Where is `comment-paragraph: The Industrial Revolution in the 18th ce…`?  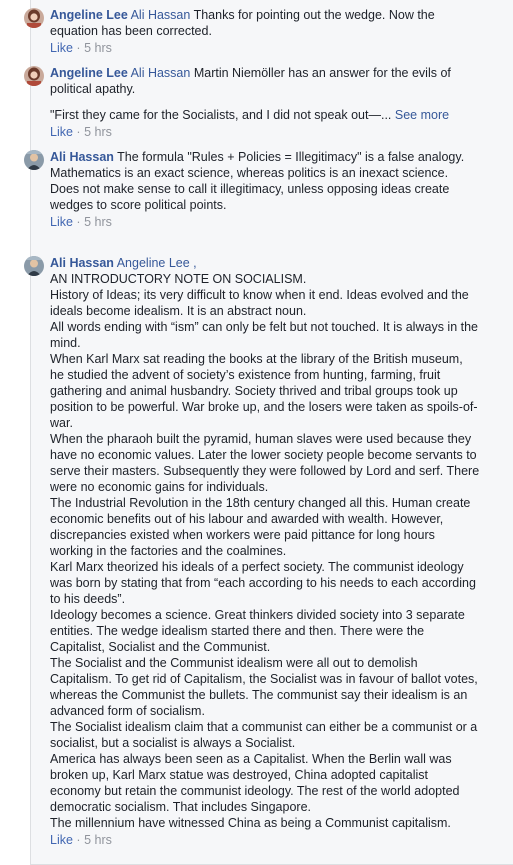
comment-paragraph: The Industrial Revolution in the 18th ce… is located at coordinates (260, 527).